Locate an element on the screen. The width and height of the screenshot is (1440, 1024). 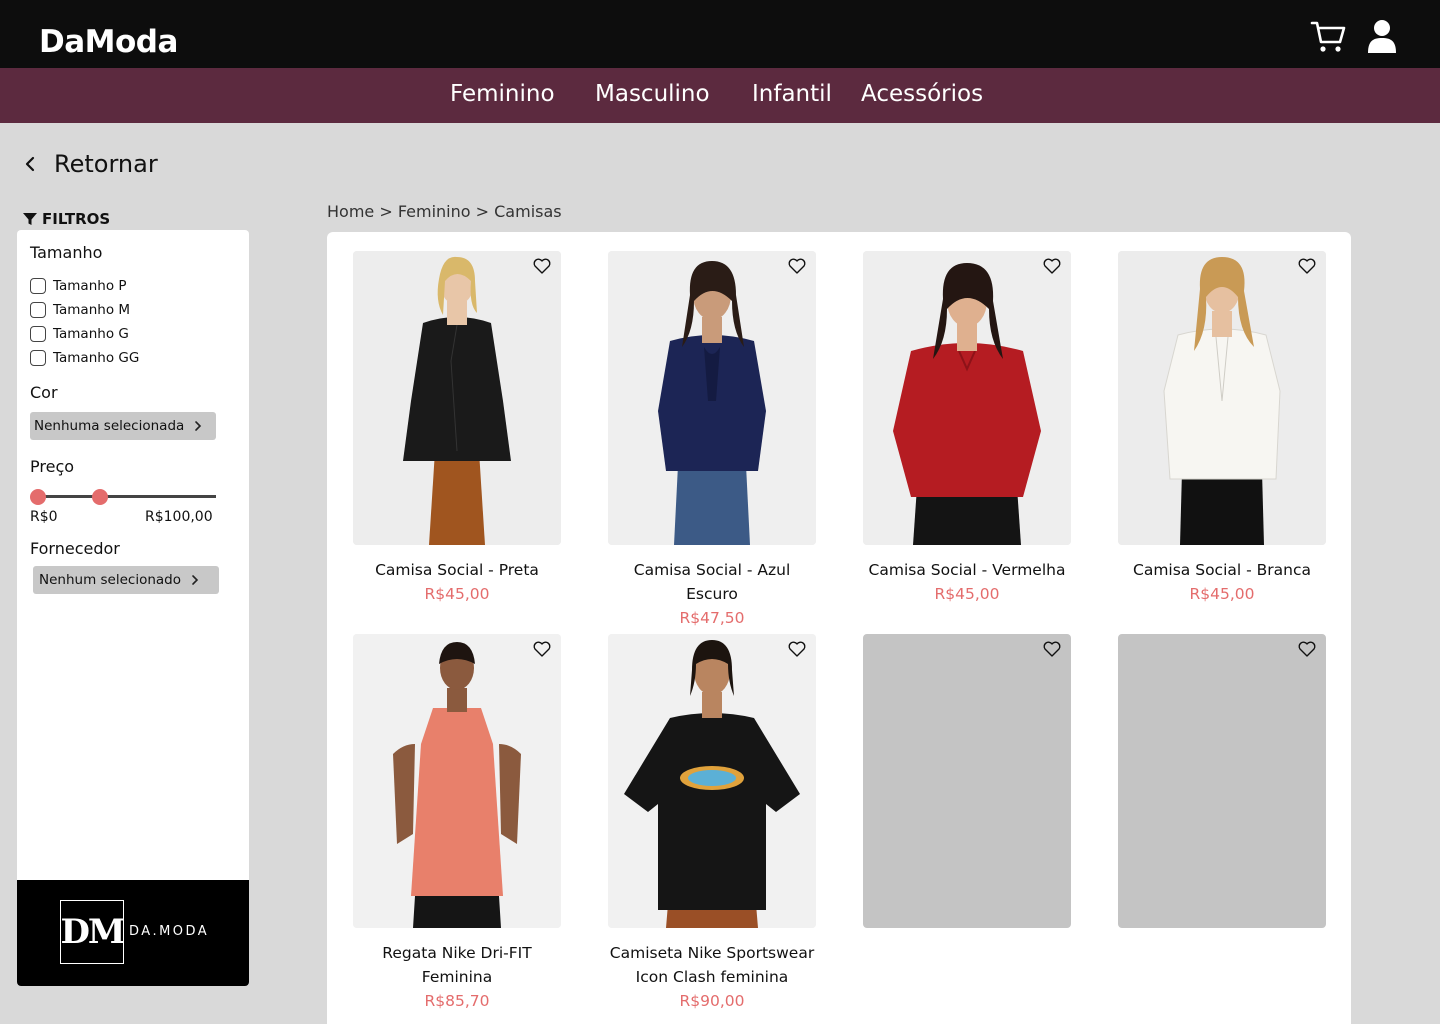
size-option-g: Tamanho G is located at coordinates (79, 334).